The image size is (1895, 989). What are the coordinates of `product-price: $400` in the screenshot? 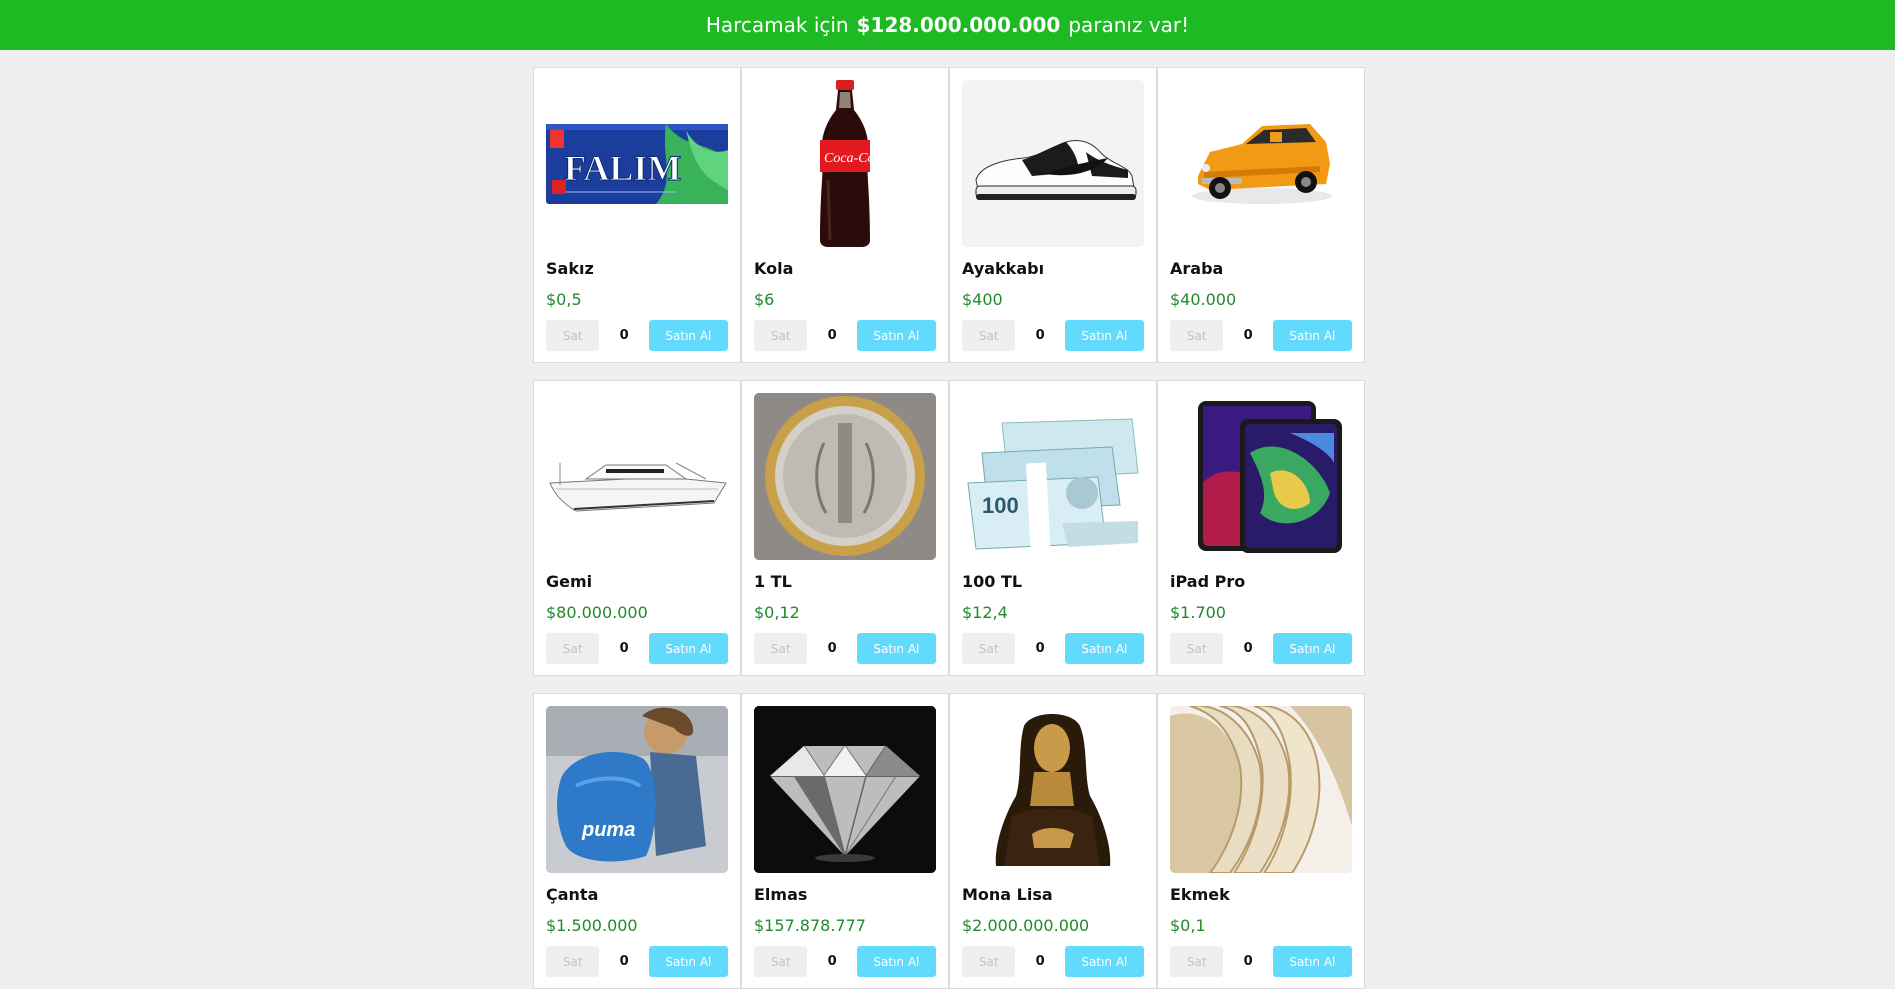 It's located at (982, 299).